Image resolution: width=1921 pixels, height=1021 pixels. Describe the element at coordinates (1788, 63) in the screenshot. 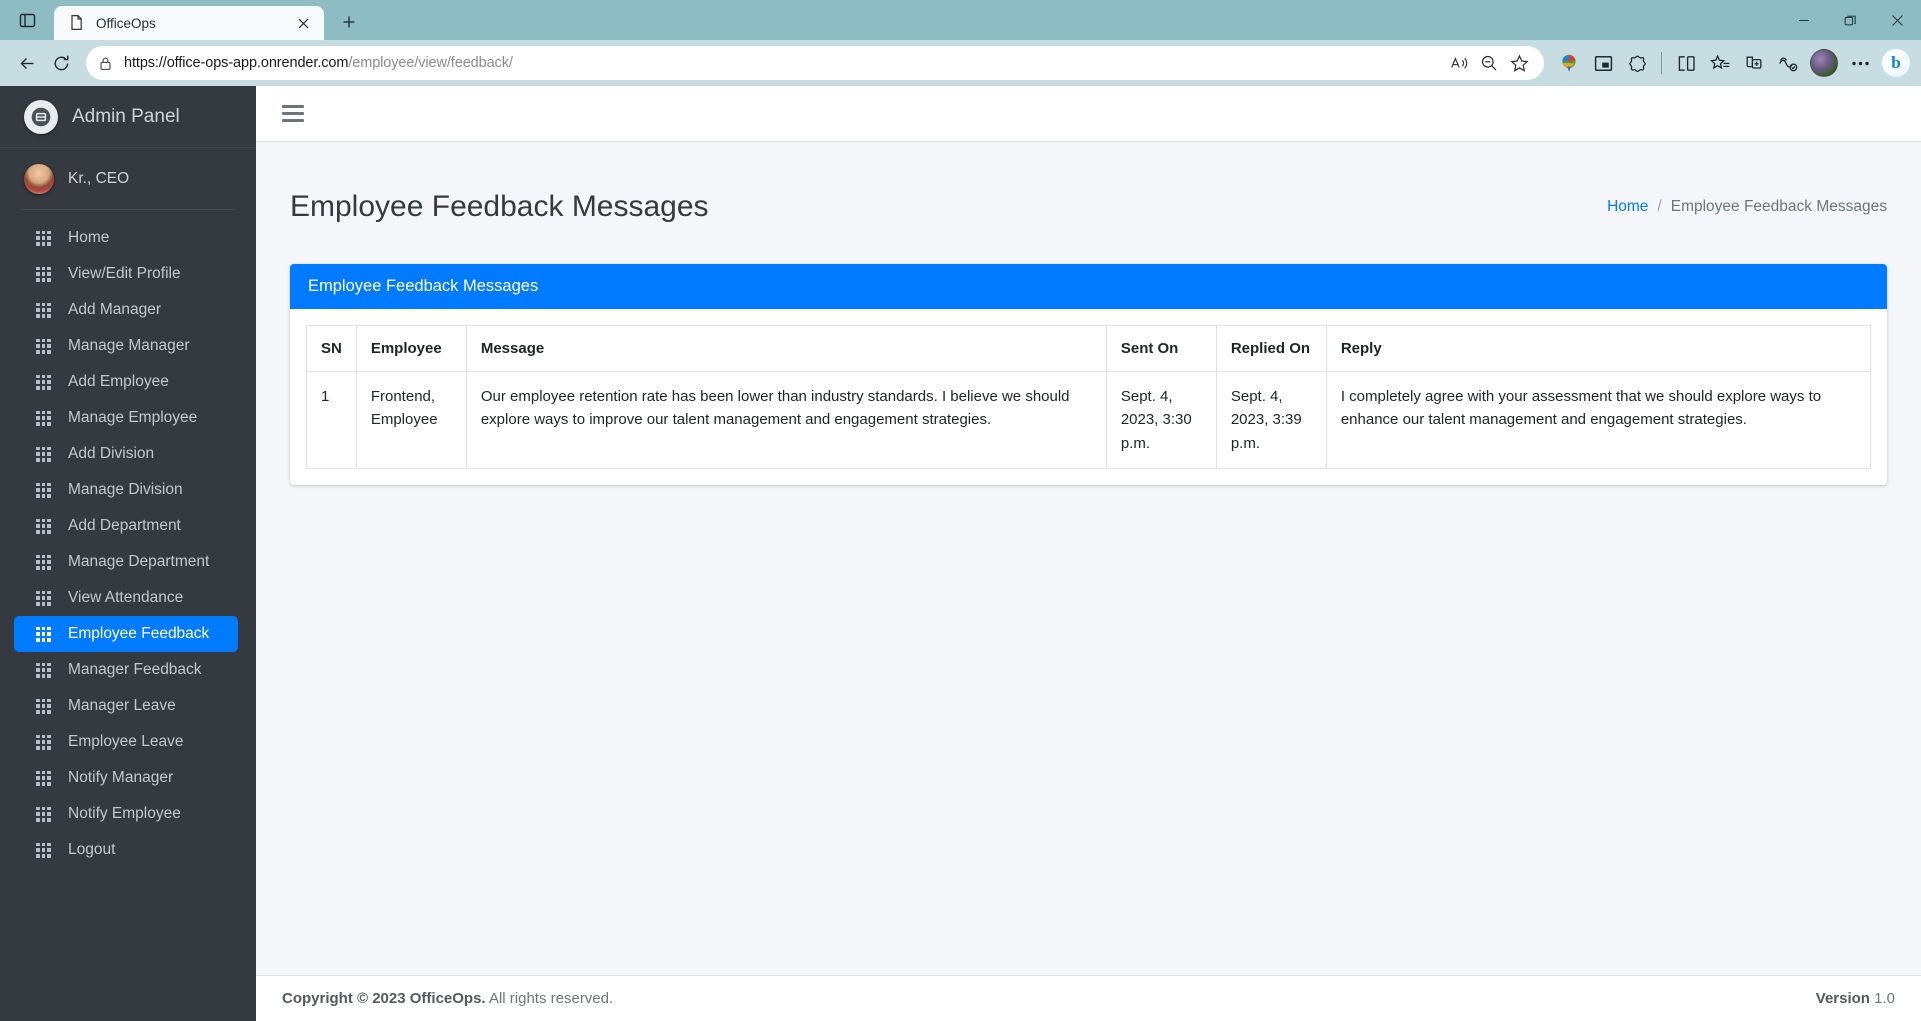

I see `performance-icon` at that location.